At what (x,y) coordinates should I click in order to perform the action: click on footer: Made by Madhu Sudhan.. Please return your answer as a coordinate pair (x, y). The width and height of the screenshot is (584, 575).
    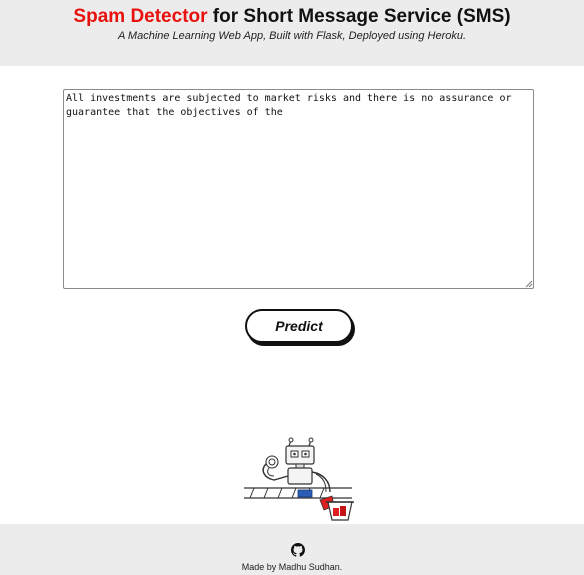
    Looking at the image, I should click on (292, 549).